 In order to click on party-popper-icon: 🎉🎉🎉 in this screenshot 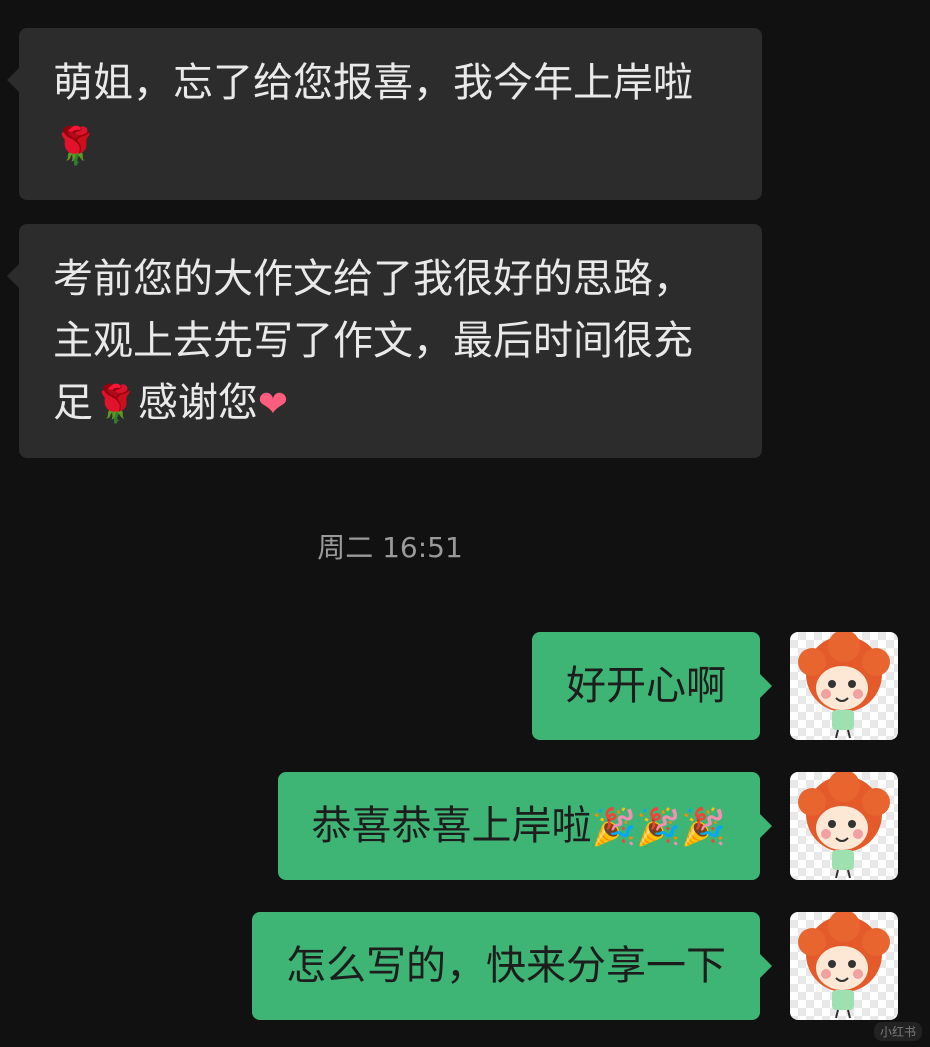, I will do `click(658, 827)`.